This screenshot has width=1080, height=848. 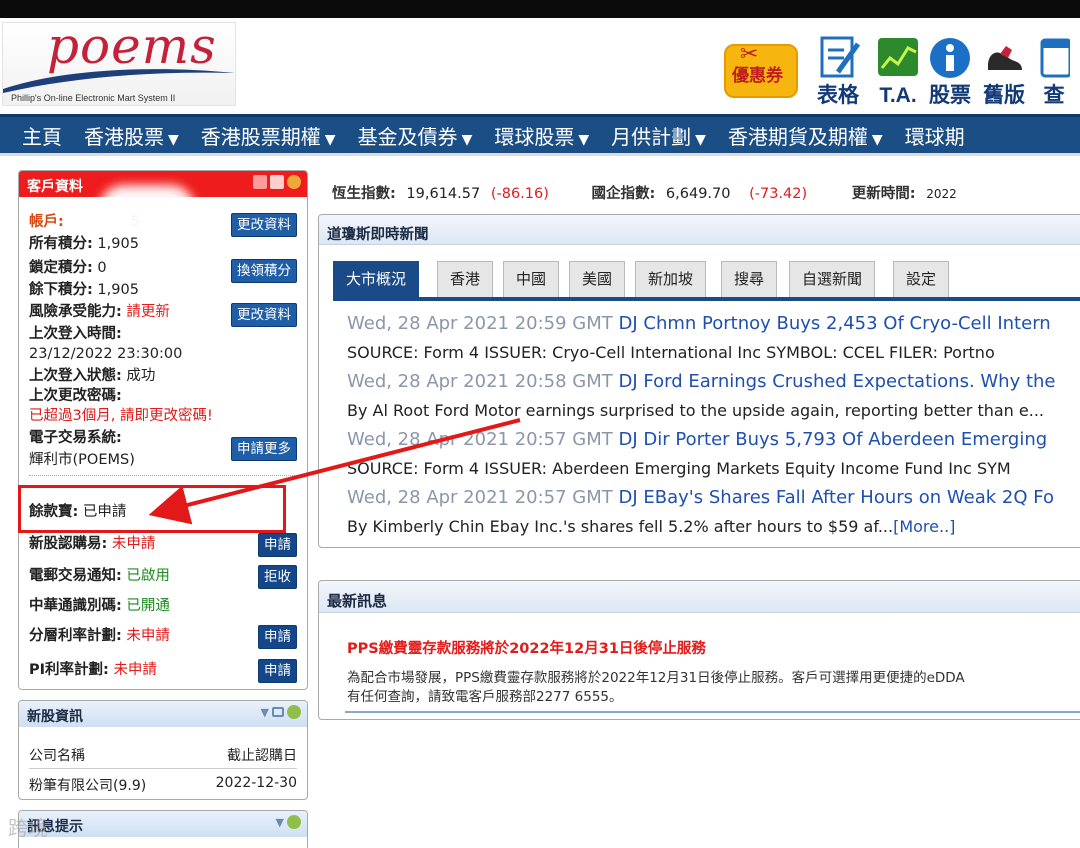 What do you see at coordinates (526, 647) in the screenshot?
I see `latest-headline: PPS繳費靈存款服務將於2022年12月31日後停止服務` at bounding box center [526, 647].